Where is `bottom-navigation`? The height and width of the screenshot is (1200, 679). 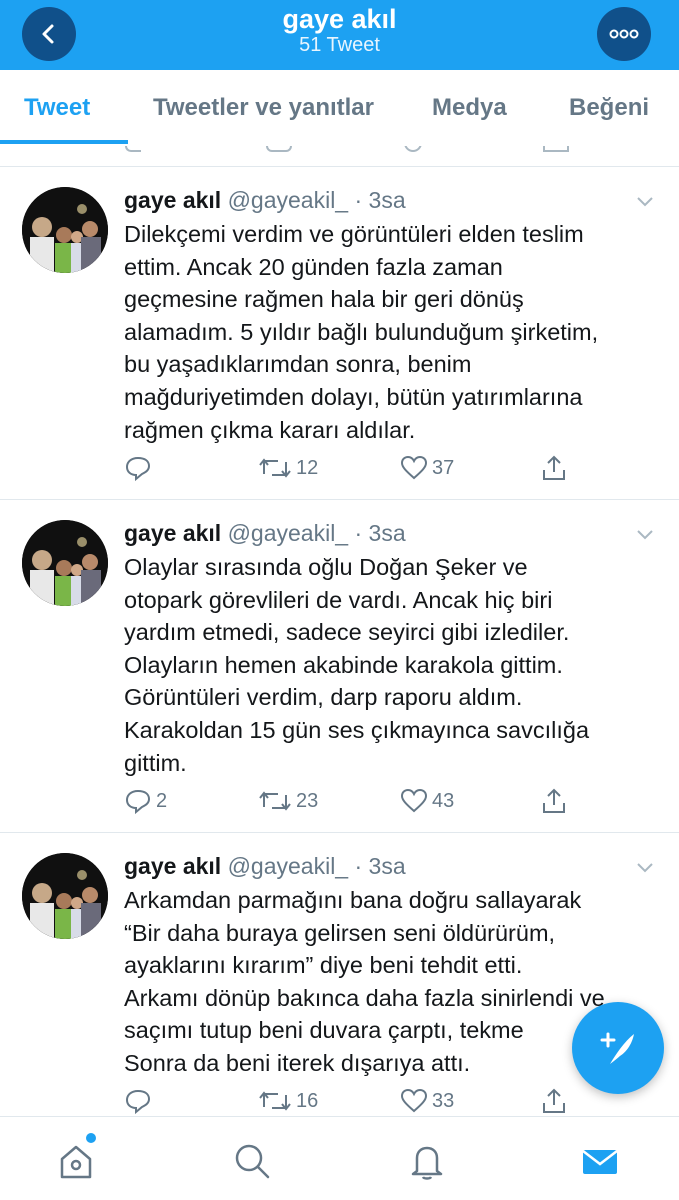 bottom-navigation is located at coordinates (339, 1158).